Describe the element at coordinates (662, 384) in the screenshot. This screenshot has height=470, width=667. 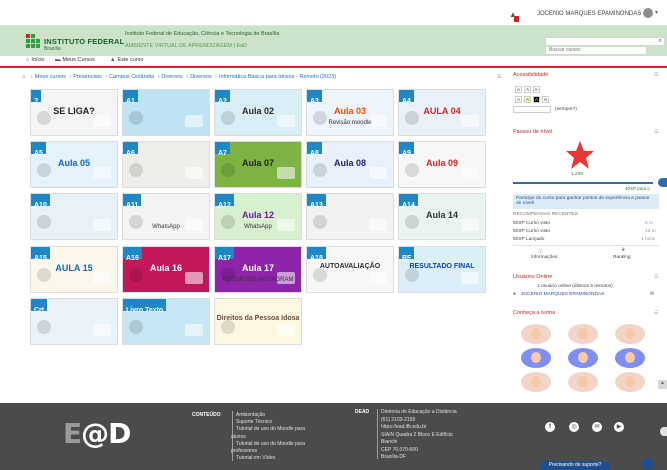
I see `scroll-top-button: ▲` at that location.